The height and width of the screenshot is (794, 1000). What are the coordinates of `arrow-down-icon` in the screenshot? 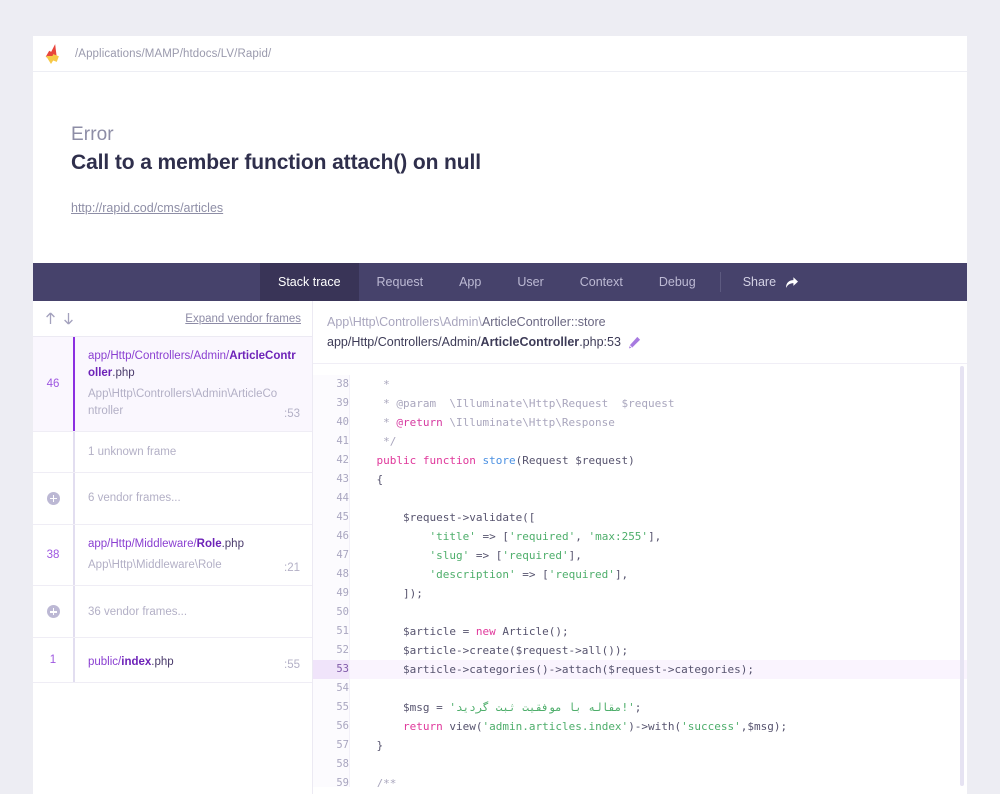 It's located at (68, 318).